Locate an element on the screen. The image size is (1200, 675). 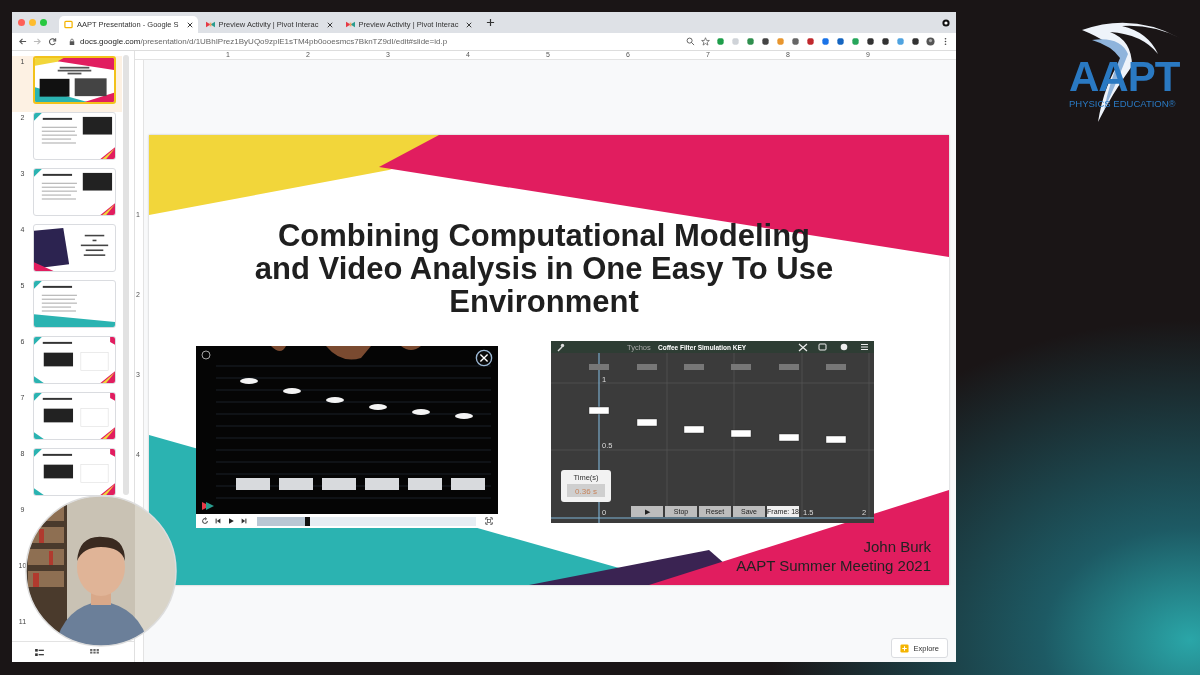
reload-icon is located at coordinates (52, 41).